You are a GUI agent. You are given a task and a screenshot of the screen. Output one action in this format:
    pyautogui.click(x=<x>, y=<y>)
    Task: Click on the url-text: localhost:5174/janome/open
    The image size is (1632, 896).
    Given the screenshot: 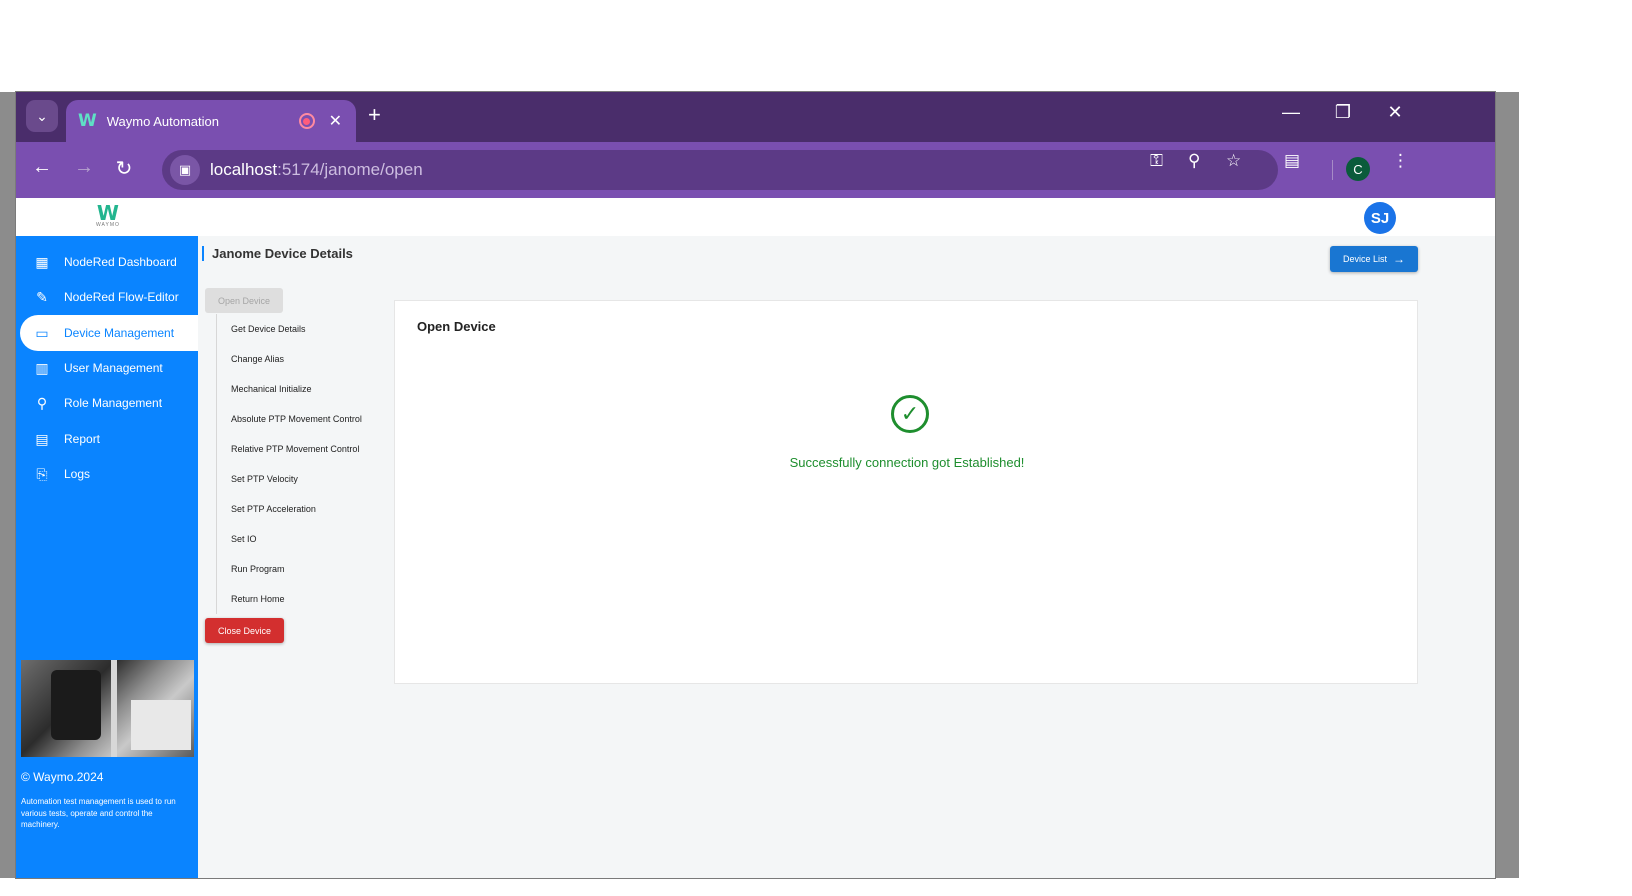 What is the action you would take?
    pyautogui.click(x=316, y=170)
    